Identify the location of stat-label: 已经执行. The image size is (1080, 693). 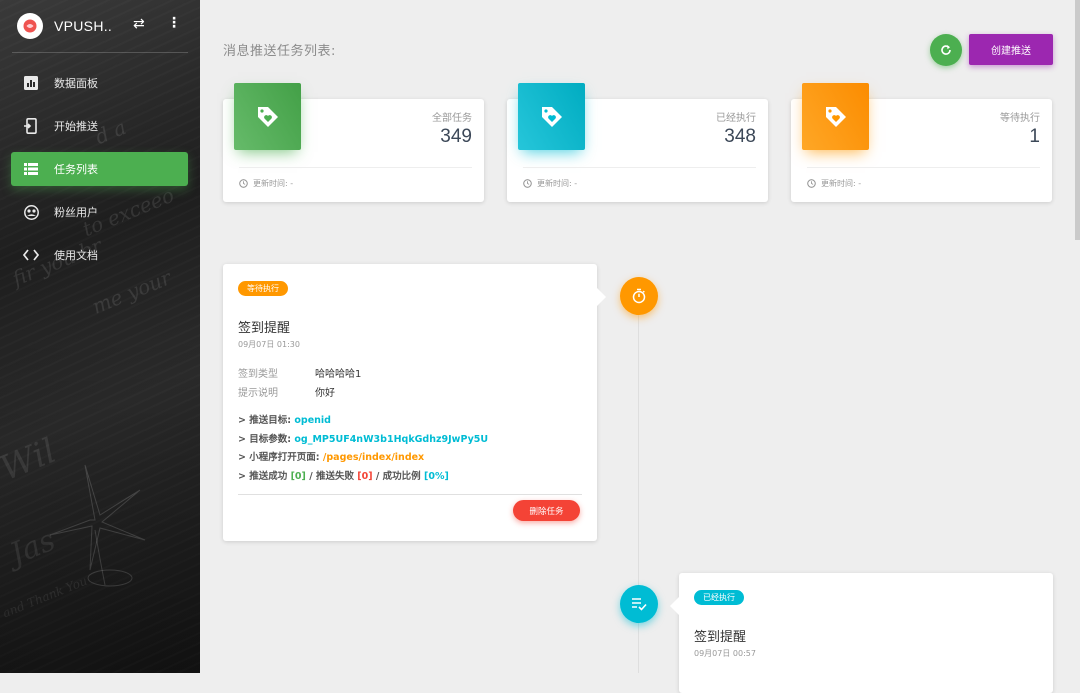
(736, 118).